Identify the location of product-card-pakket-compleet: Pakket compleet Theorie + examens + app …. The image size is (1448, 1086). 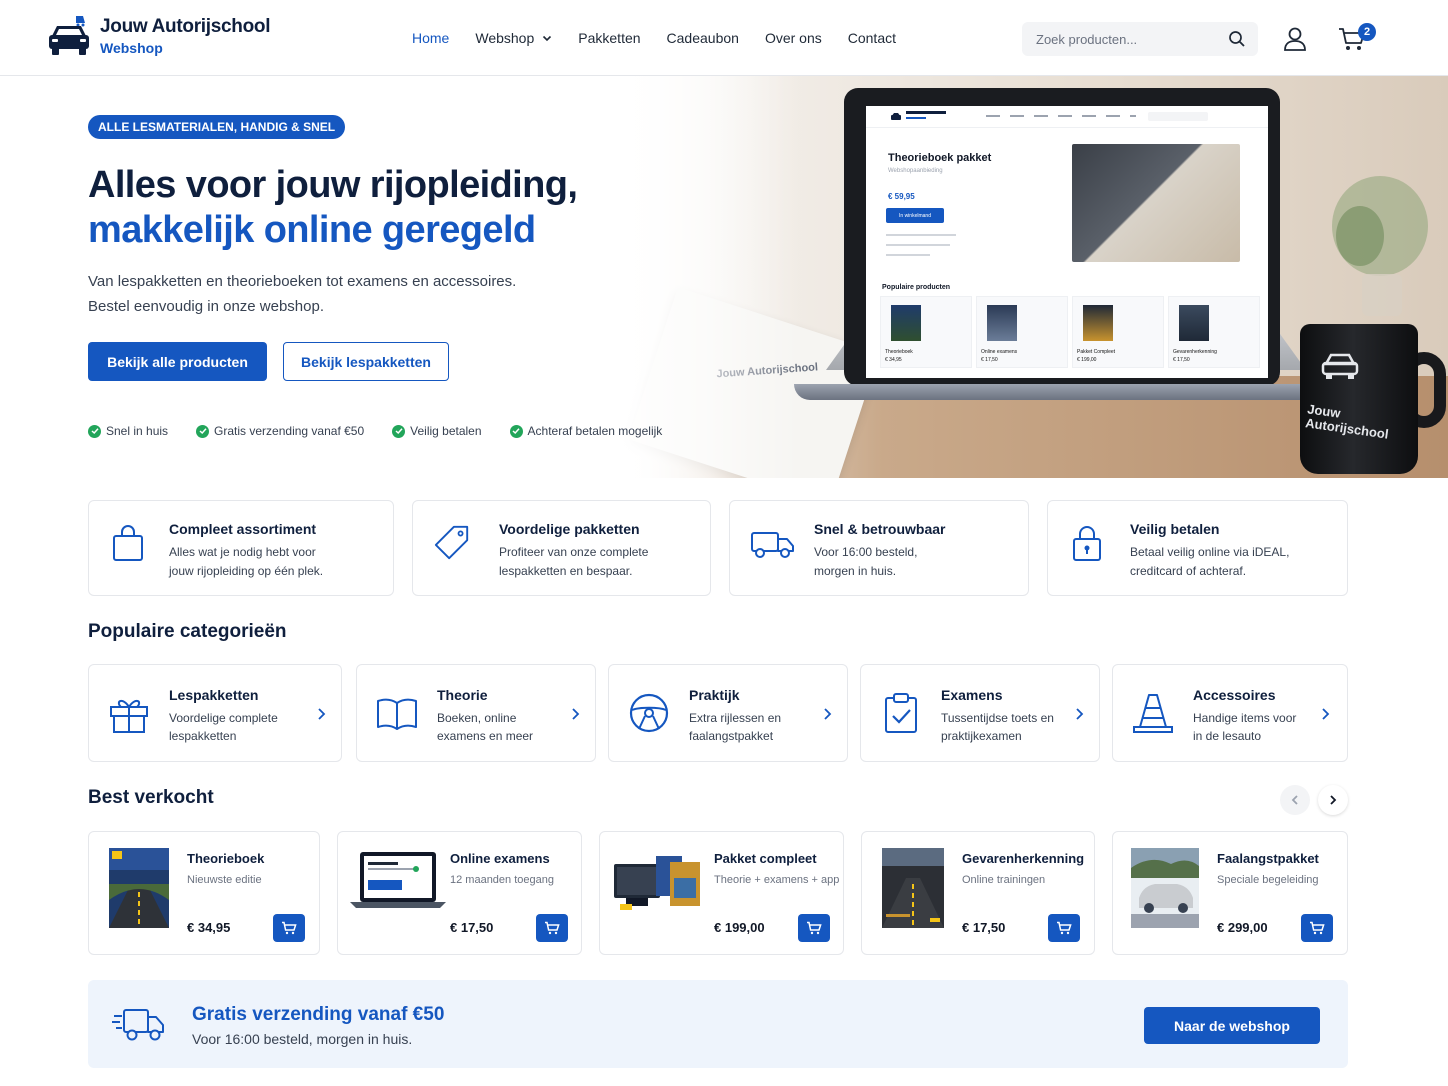
(721, 893).